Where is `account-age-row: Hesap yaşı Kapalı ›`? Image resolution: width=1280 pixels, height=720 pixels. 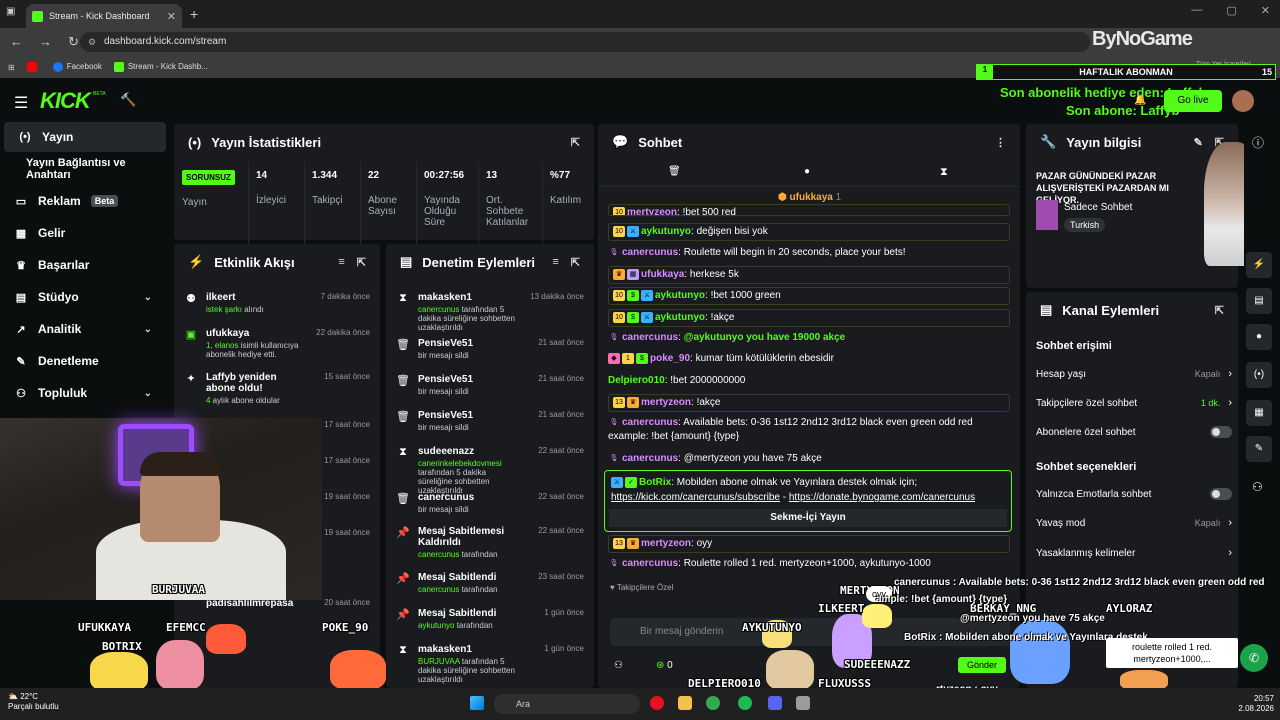 account-age-row: Hesap yaşı Kapalı › is located at coordinates (1134, 374).